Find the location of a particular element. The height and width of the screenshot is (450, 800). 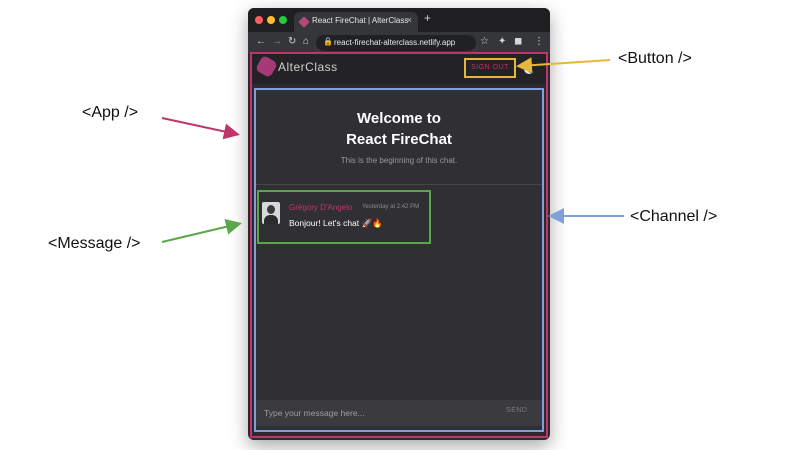

button-arrow is located at coordinates (563, 65).